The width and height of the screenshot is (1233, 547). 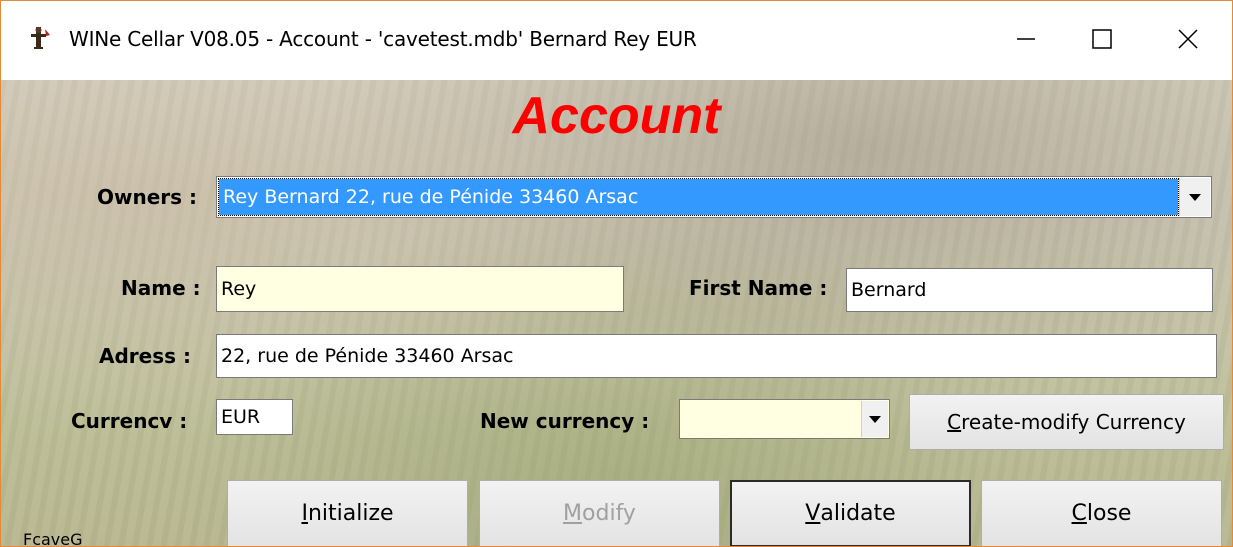 What do you see at coordinates (616, 116) in the screenshot?
I see `form-heading: Account` at bounding box center [616, 116].